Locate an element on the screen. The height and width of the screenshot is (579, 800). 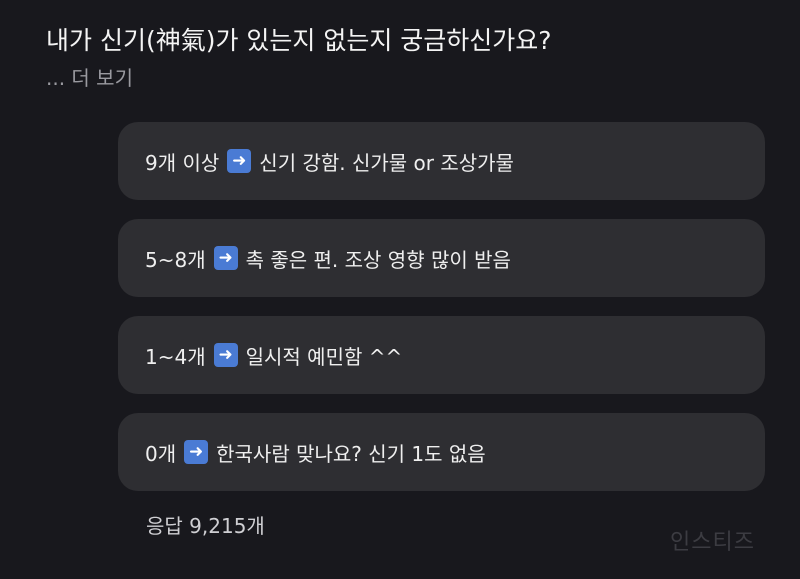
option-label-after: 신기 강함. 신가물 or 조상가물 is located at coordinates (386, 162).